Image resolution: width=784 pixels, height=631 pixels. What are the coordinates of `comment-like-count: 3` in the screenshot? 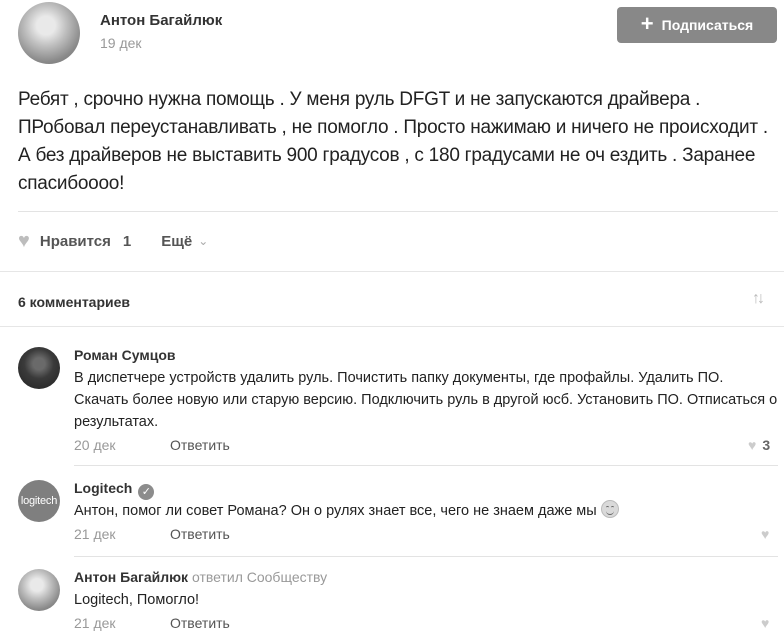 It's located at (766, 445).